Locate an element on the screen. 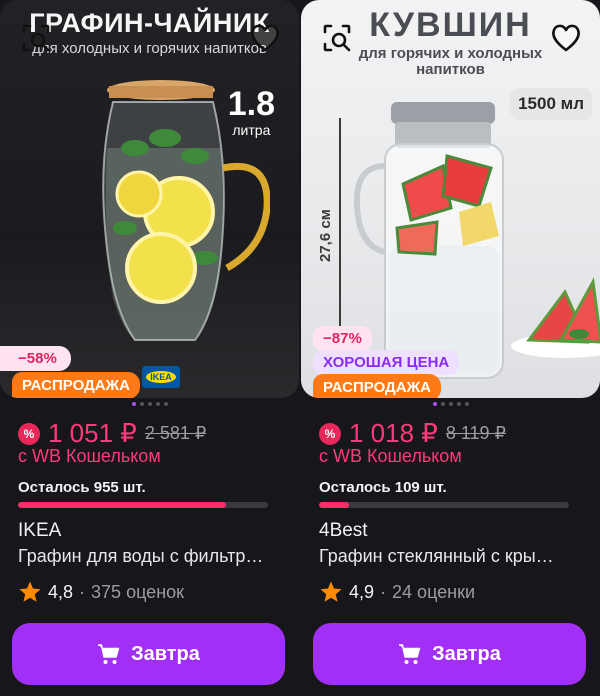 The image size is (600, 696). stock-text: Осталось 109 шт. is located at coordinates (383, 487).